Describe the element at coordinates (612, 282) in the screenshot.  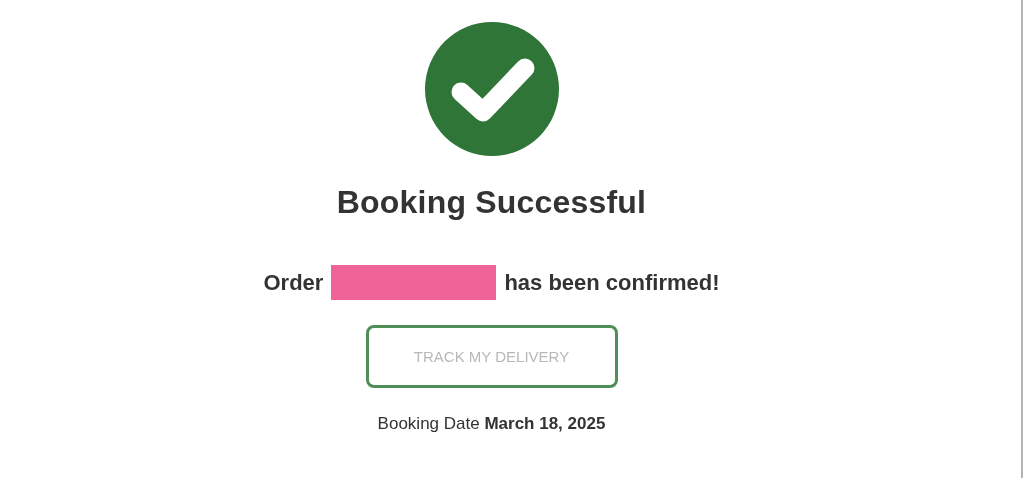
I see `confirmation-text: has been confirmed!` at that location.